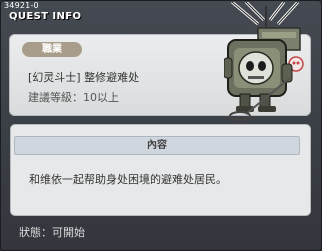 The width and height of the screenshot is (322, 251). Describe the element at coordinates (264, 61) in the screenshot. I see `robot-npc-icon` at that location.